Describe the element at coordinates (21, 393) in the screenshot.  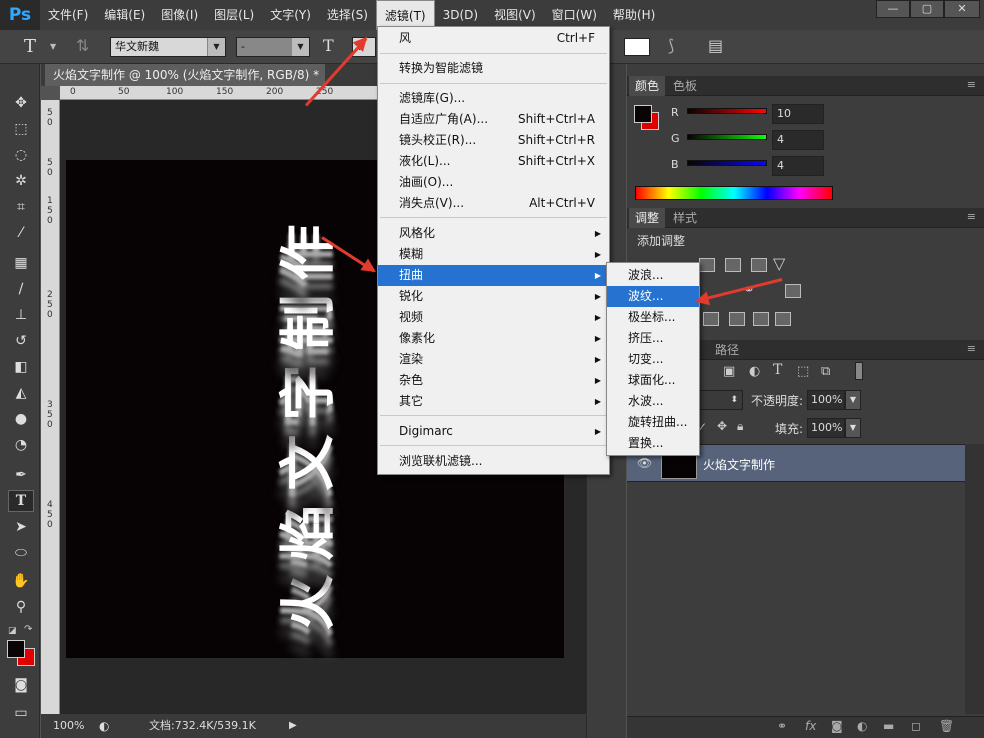
I see `paint-bucket-tool-icon: ◭` at that location.